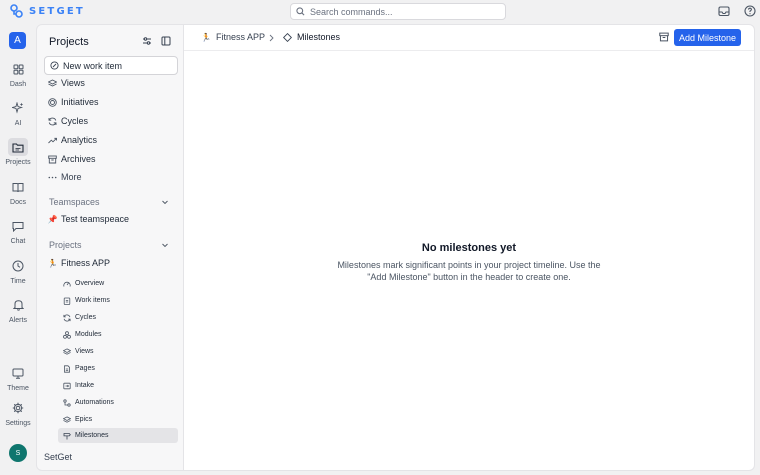 The image size is (760, 475). I want to click on project-label: Fitness APP, so click(86, 263).